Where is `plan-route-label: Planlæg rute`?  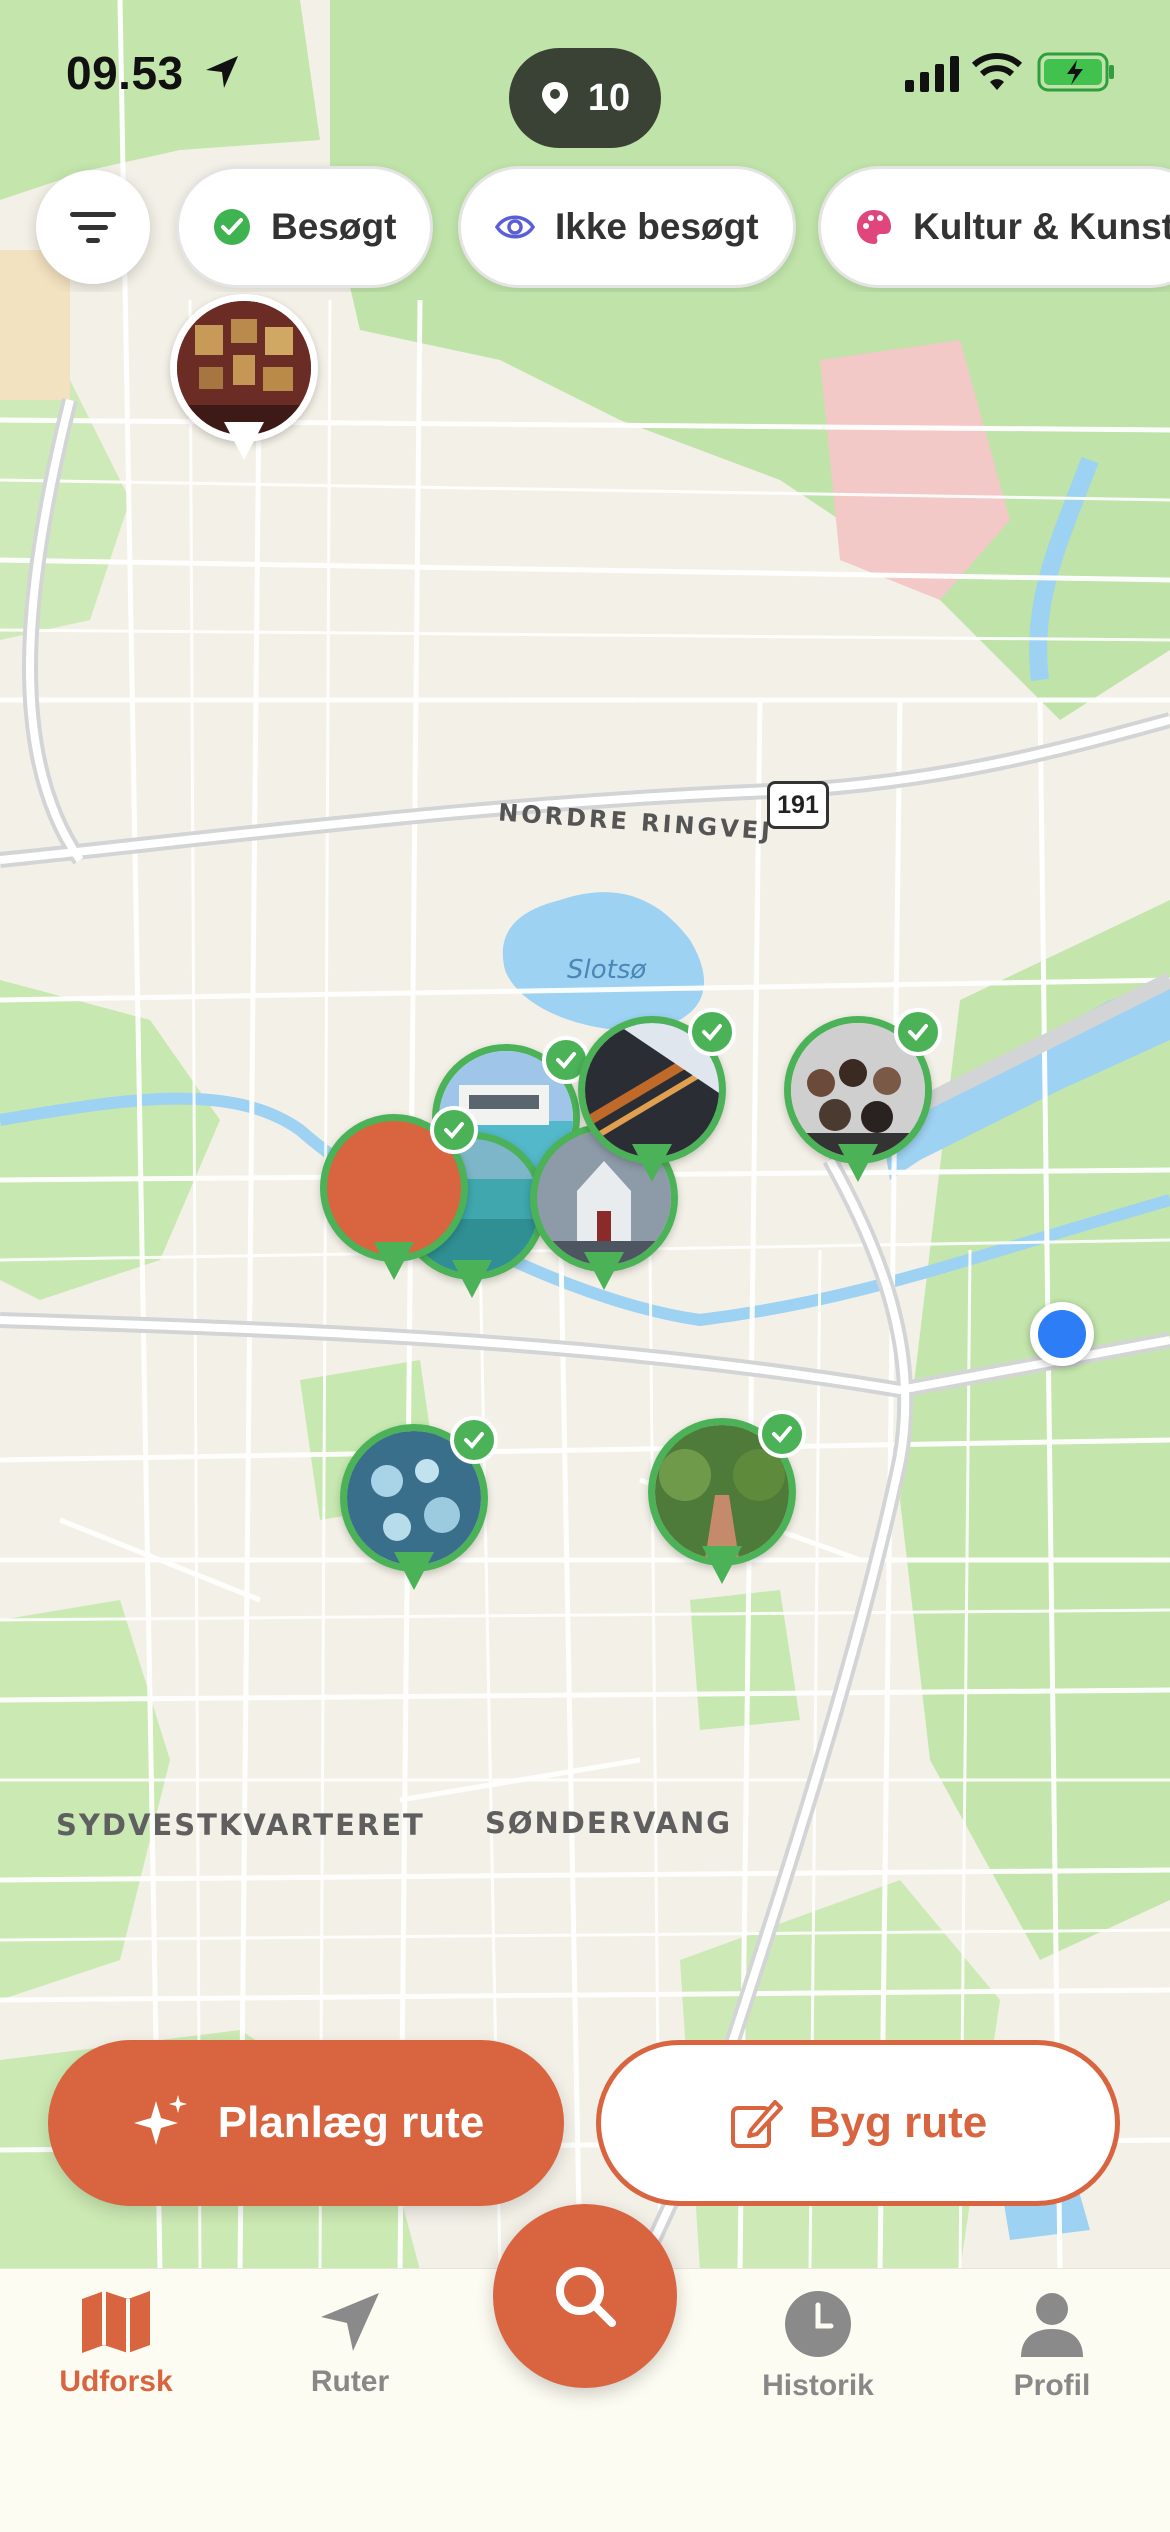
plan-route-label: Planlæg rute is located at coordinates (351, 2122).